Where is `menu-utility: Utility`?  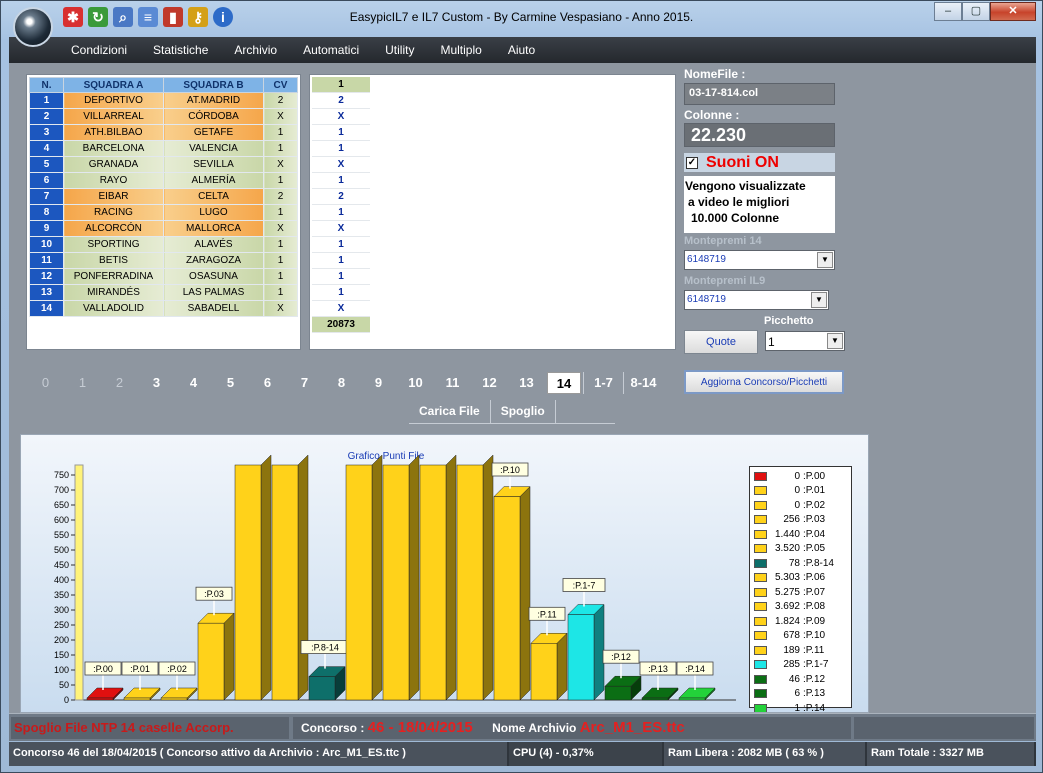 menu-utility: Utility is located at coordinates (399, 50).